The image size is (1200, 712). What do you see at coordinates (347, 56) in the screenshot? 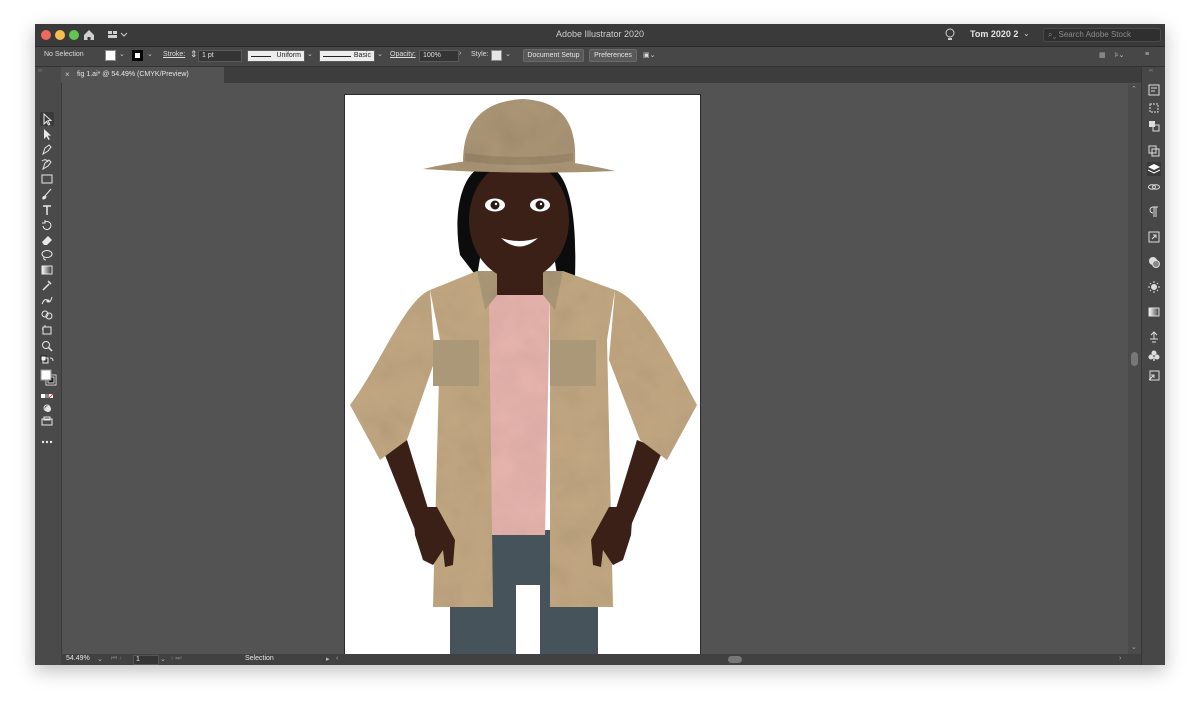
I see `brush-definition-select: Basic` at bounding box center [347, 56].